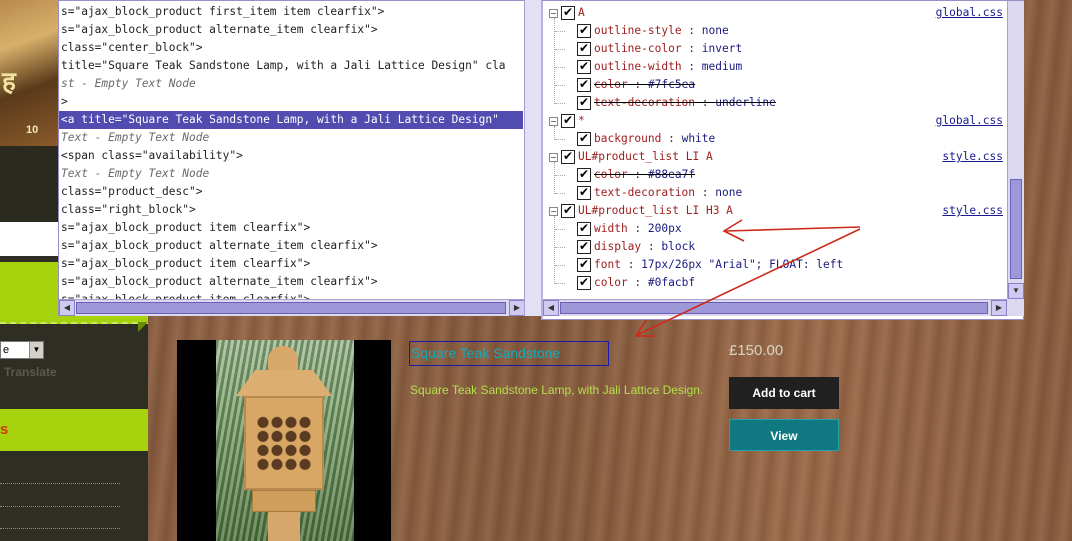 This screenshot has width=1072, height=541. Describe the element at coordinates (509, 353) in the screenshot. I see `product-title-link: Square Teak Sandstone` at that location.